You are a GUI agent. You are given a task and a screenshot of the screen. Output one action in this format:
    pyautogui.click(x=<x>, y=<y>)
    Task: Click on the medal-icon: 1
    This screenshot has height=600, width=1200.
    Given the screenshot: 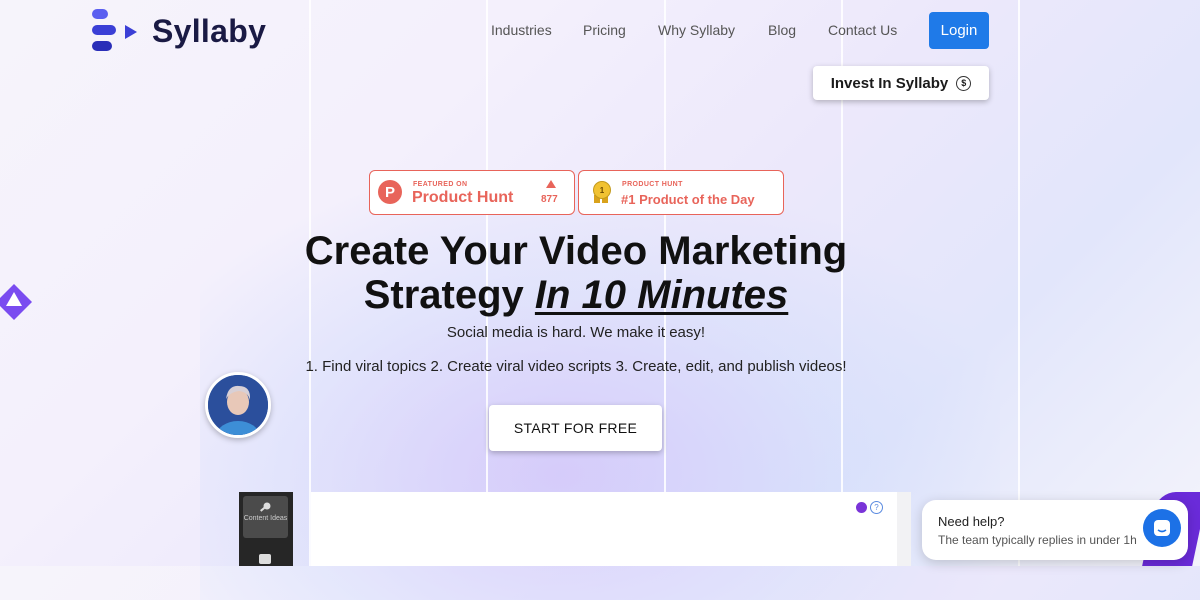 What is the action you would take?
    pyautogui.click(x=601, y=192)
    